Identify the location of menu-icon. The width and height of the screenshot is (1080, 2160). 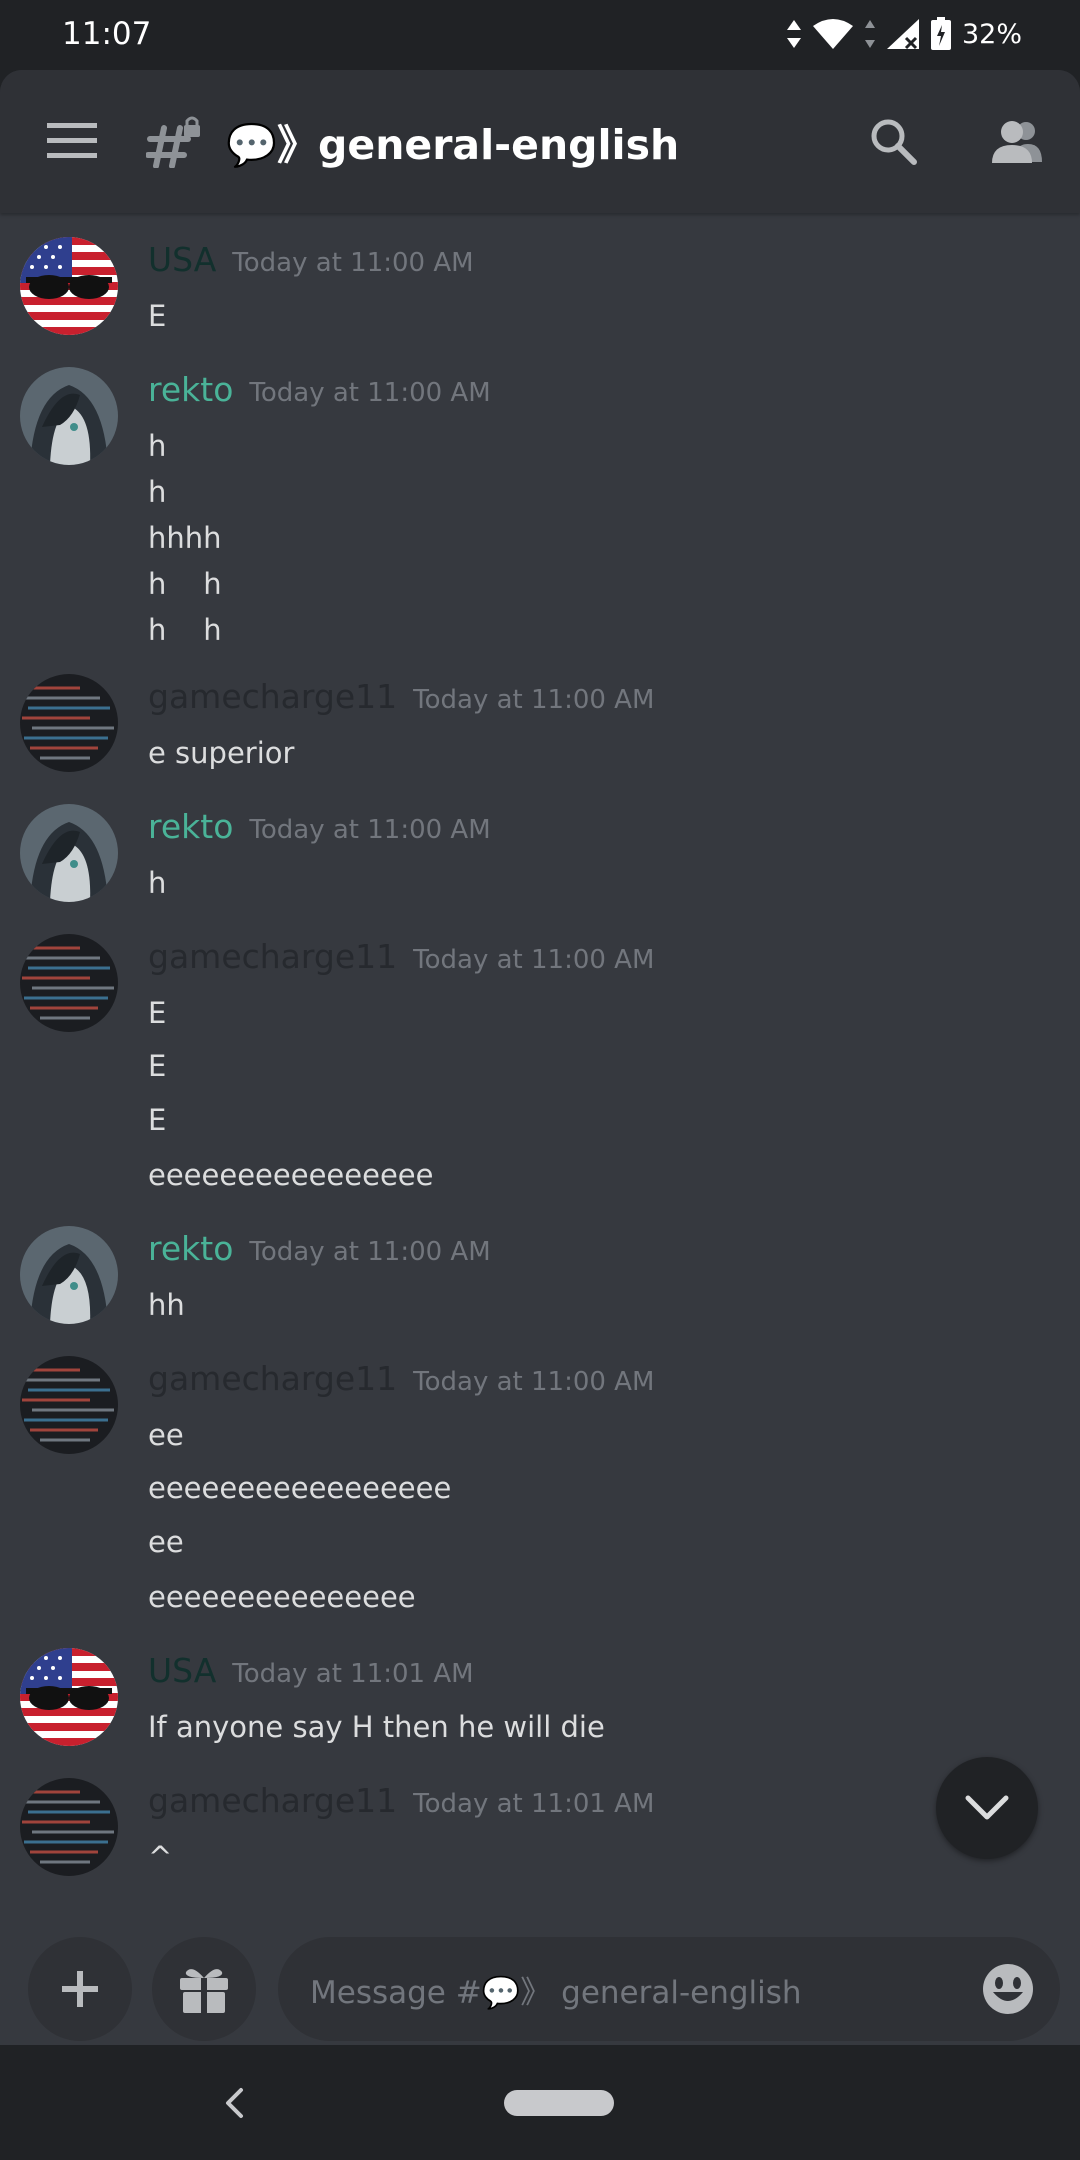
(72, 140).